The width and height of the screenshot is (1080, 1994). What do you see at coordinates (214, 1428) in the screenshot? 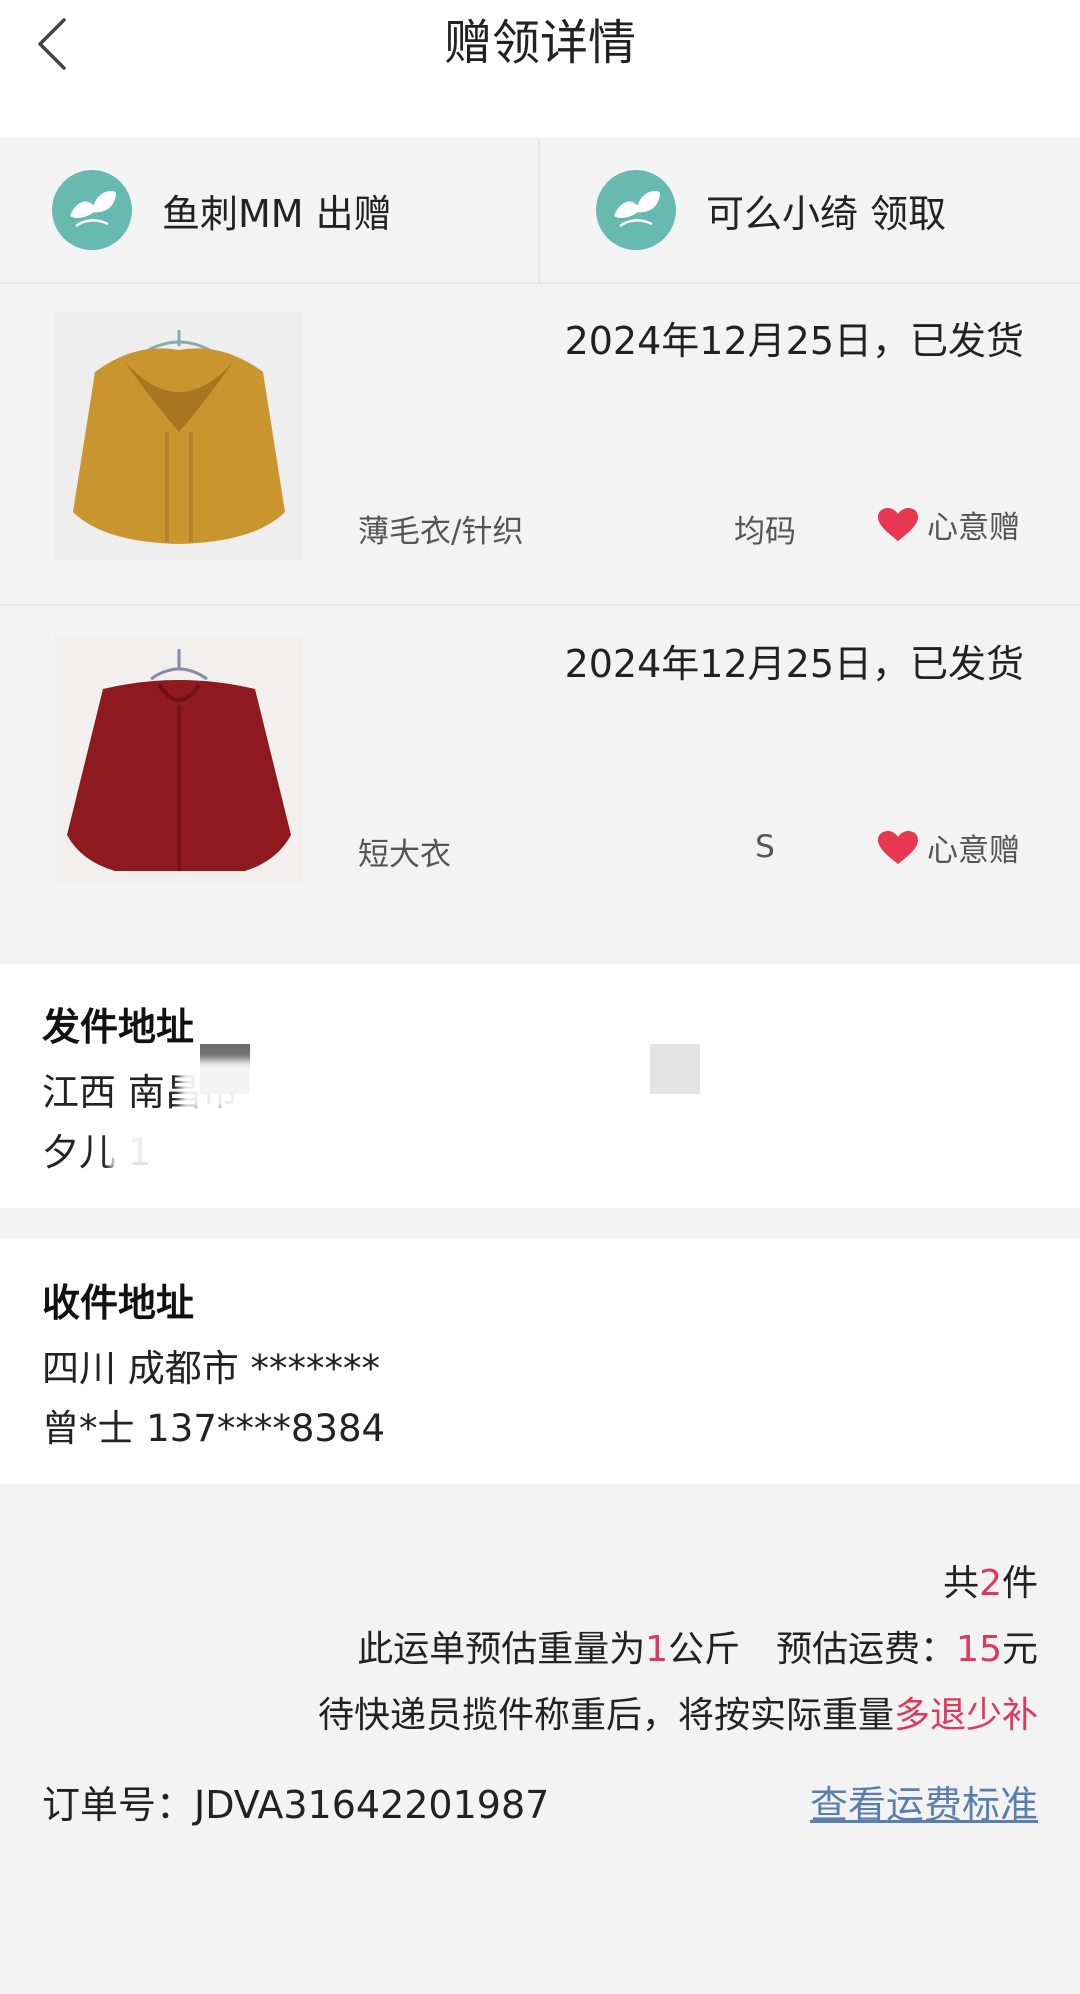
I see `receiver-contact-line: 曾*士 137****8384` at bounding box center [214, 1428].